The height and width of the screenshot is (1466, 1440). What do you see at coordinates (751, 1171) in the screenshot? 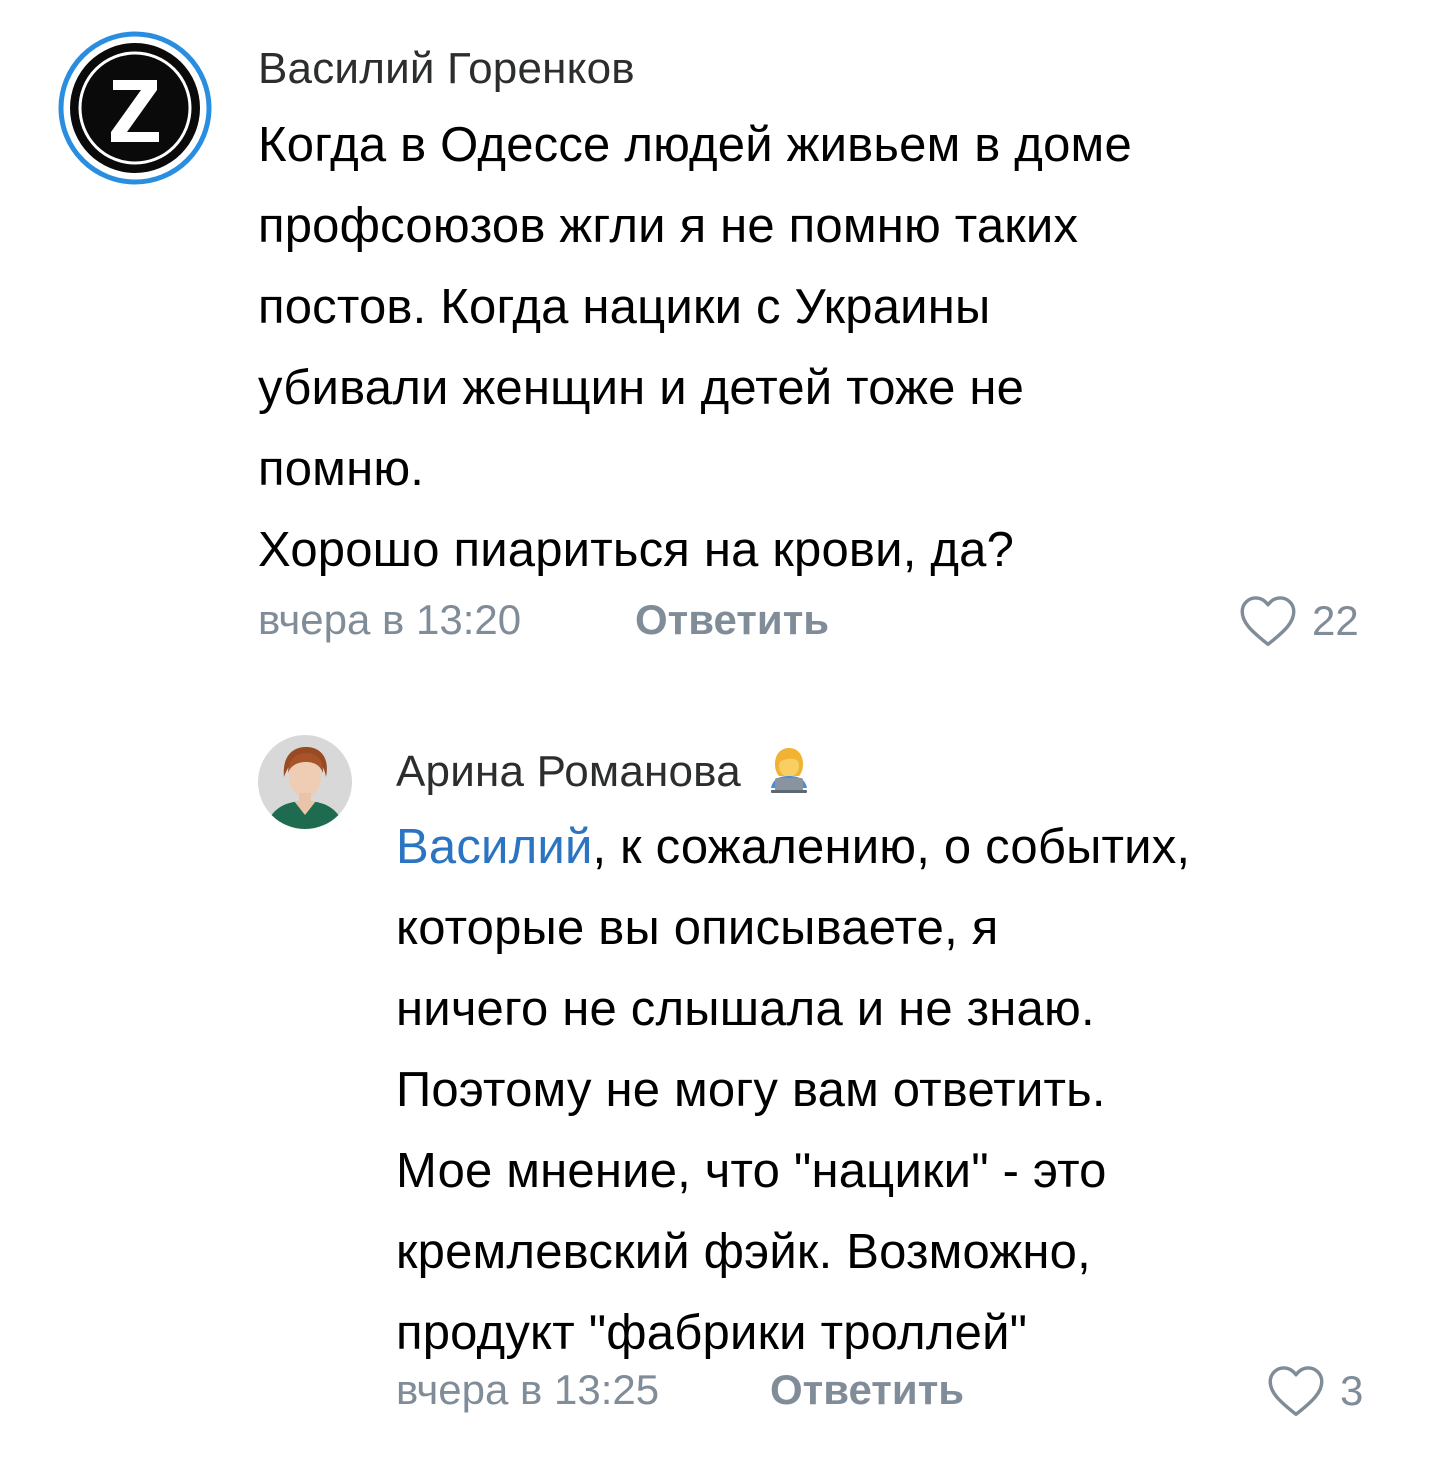
I see `comment-text-line: Мое мнение, что "нацики" - это` at bounding box center [751, 1171].